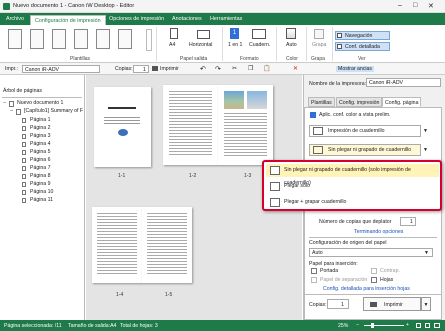  What do you see at coordinates (357, 325) in the screenshot?
I see `zoom-out-icon: −` at bounding box center [357, 325].